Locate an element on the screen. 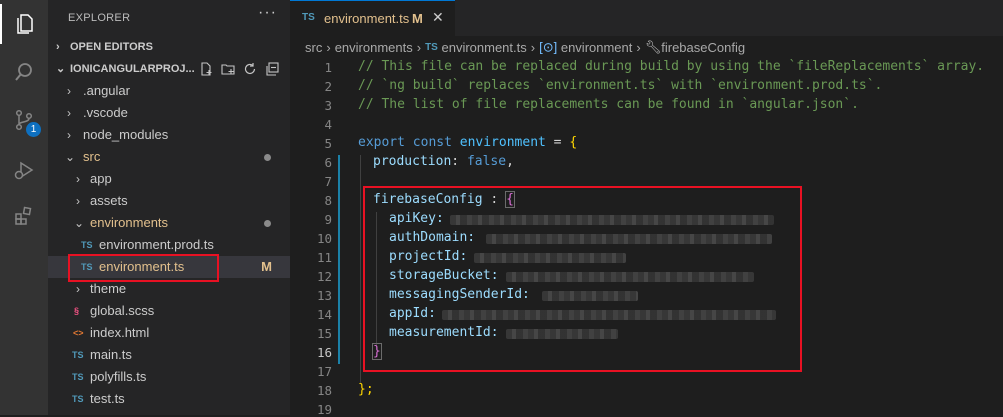 The image size is (1003, 417). code-line-5: export const environment = { is located at coordinates (468, 142).